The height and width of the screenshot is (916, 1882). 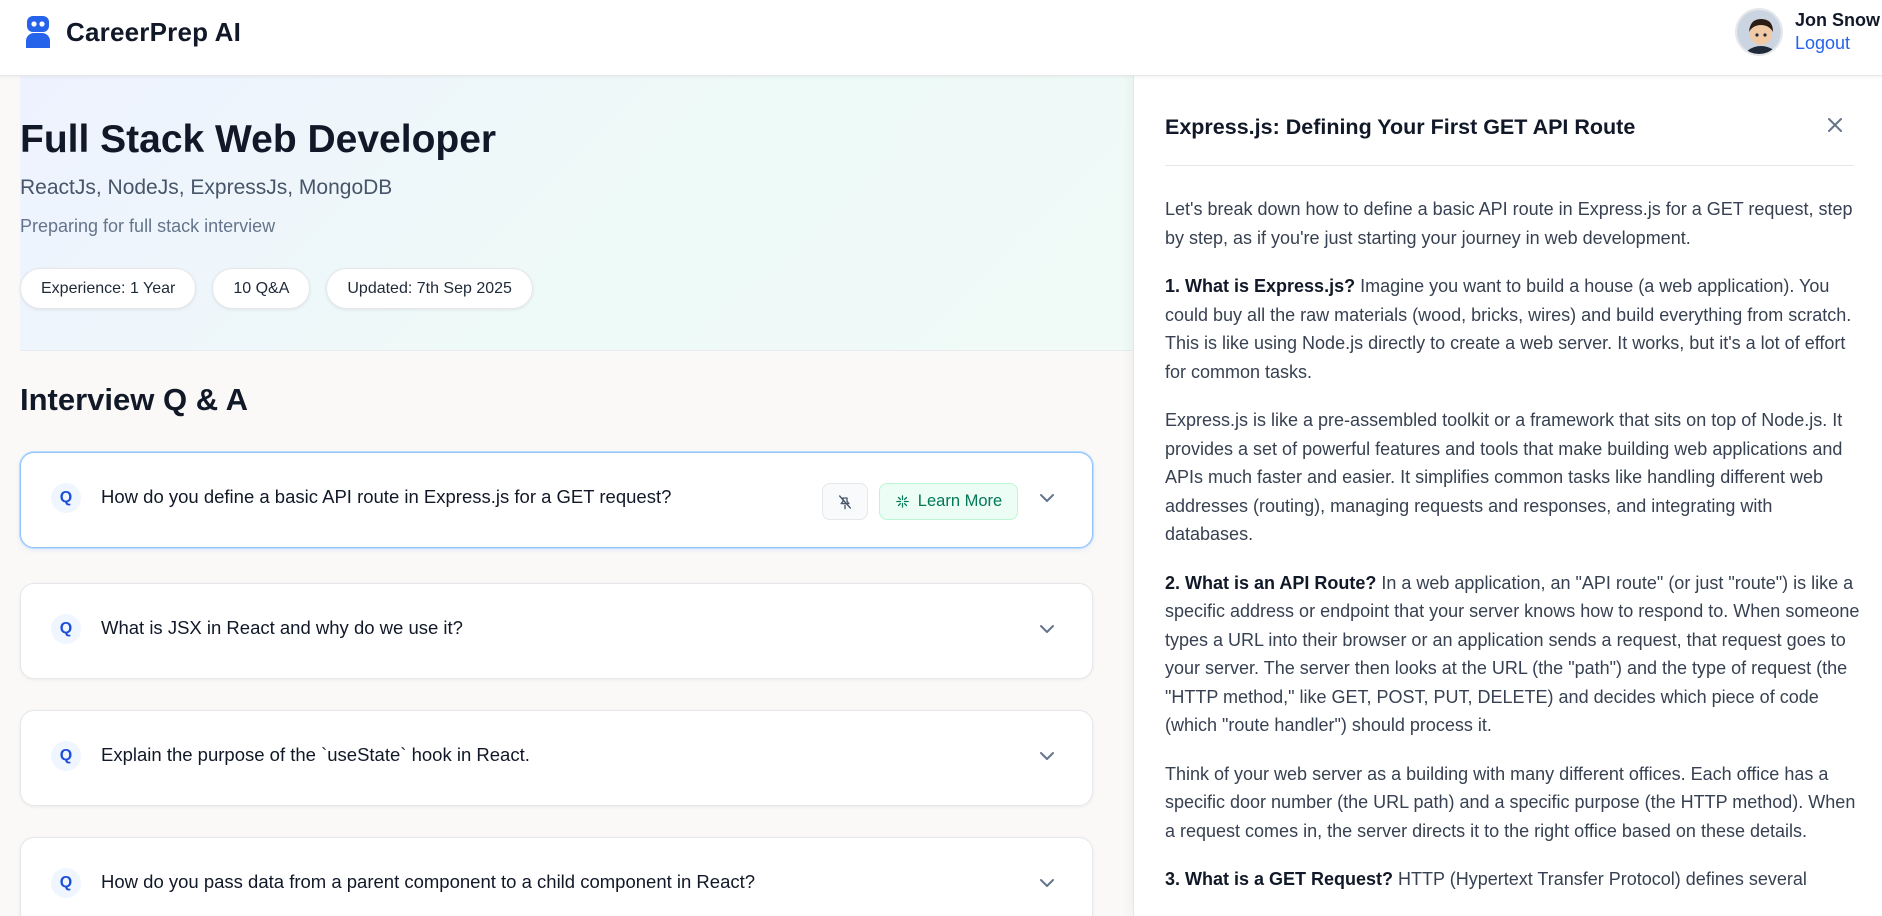 I want to click on sparkle-icon, so click(x=902, y=501).